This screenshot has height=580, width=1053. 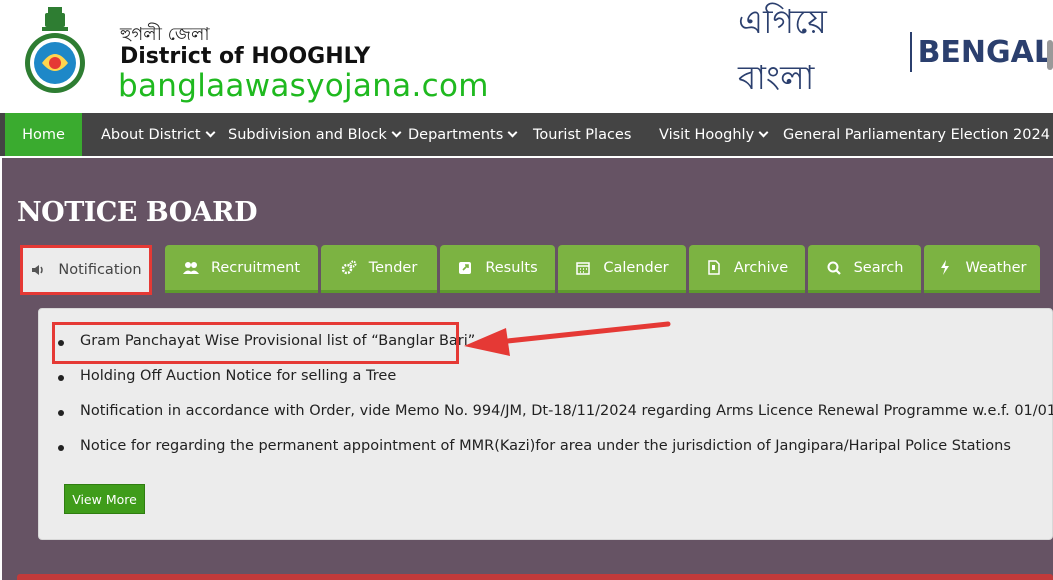 What do you see at coordinates (303, 86) in the screenshot?
I see `watermark-text: banglaawasyojana.com` at bounding box center [303, 86].